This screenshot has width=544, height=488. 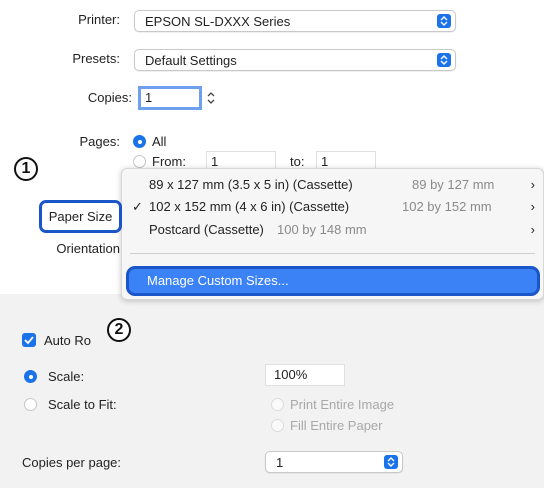 What do you see at coordinates (453, 184) in the screenshot?
I see `menu-item-dim: 89 by 127 mm` at bounding box center [453, 184].